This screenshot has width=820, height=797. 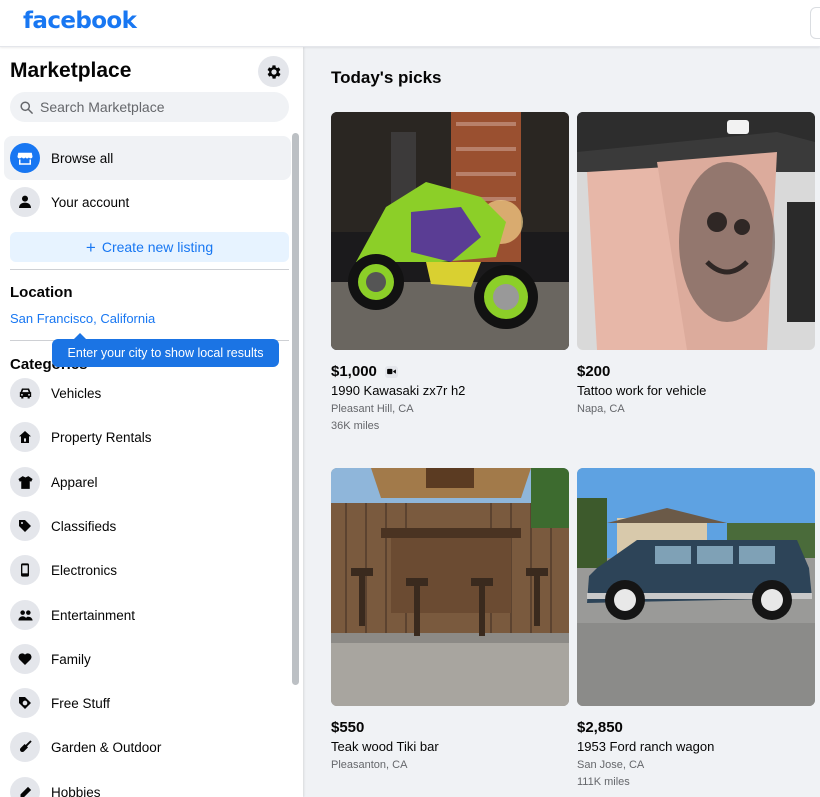 What do you see at coordinates (600, 727) in the screenshot?
I see `listing-price: $2,850` at bounding box center [600, 727].